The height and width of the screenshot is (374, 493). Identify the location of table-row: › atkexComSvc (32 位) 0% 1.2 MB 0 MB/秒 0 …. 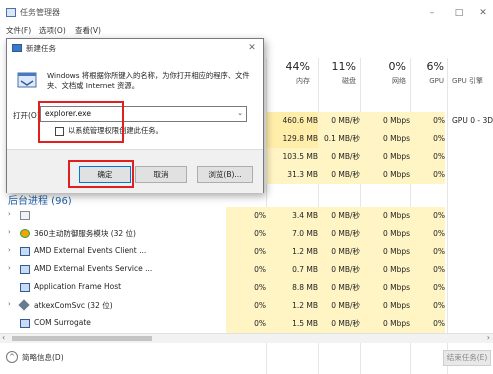
(246, 306).